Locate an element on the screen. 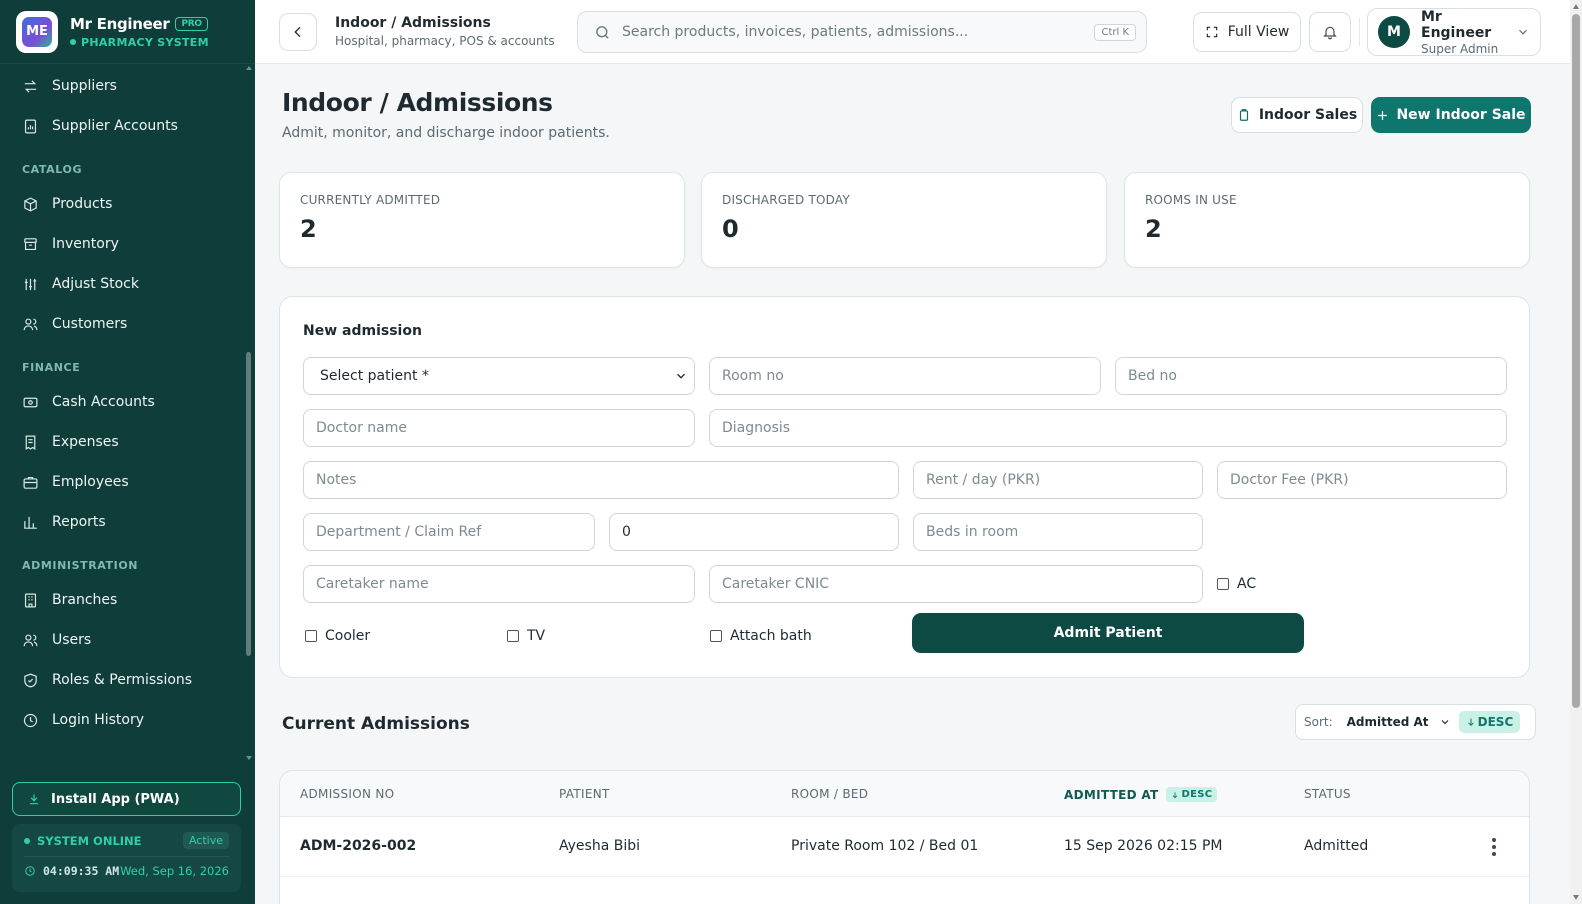  admission-status: Admitted is located at coordinates (1336, 846).